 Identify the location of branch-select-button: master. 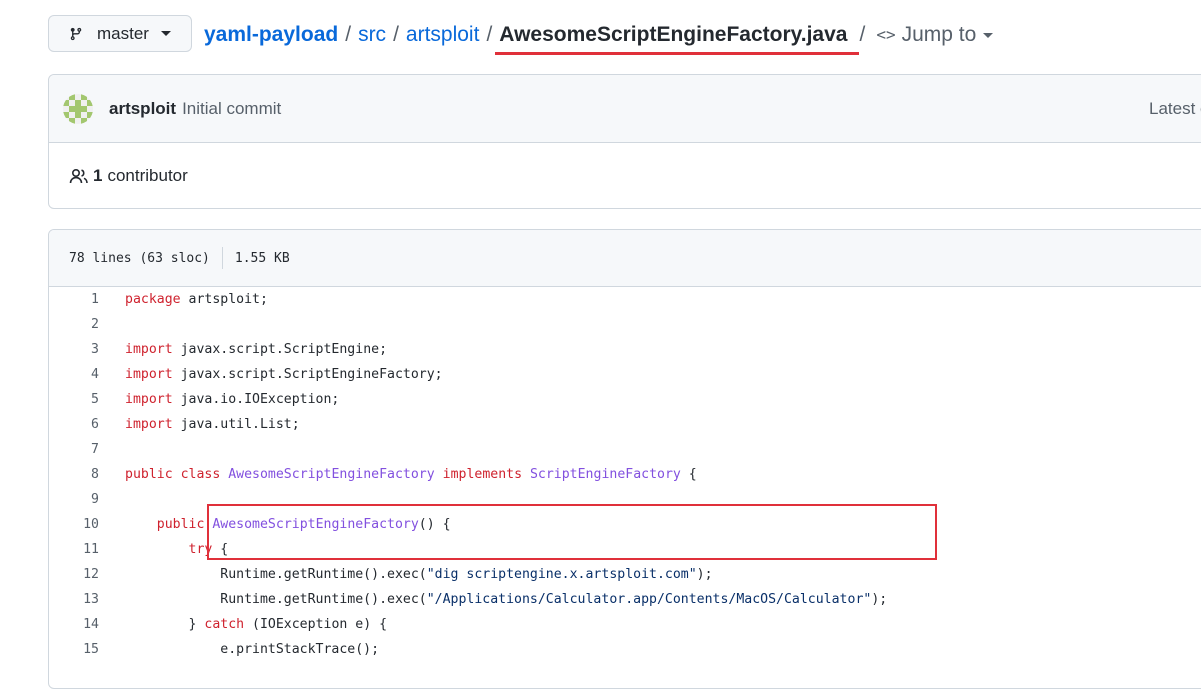
(120, 33).